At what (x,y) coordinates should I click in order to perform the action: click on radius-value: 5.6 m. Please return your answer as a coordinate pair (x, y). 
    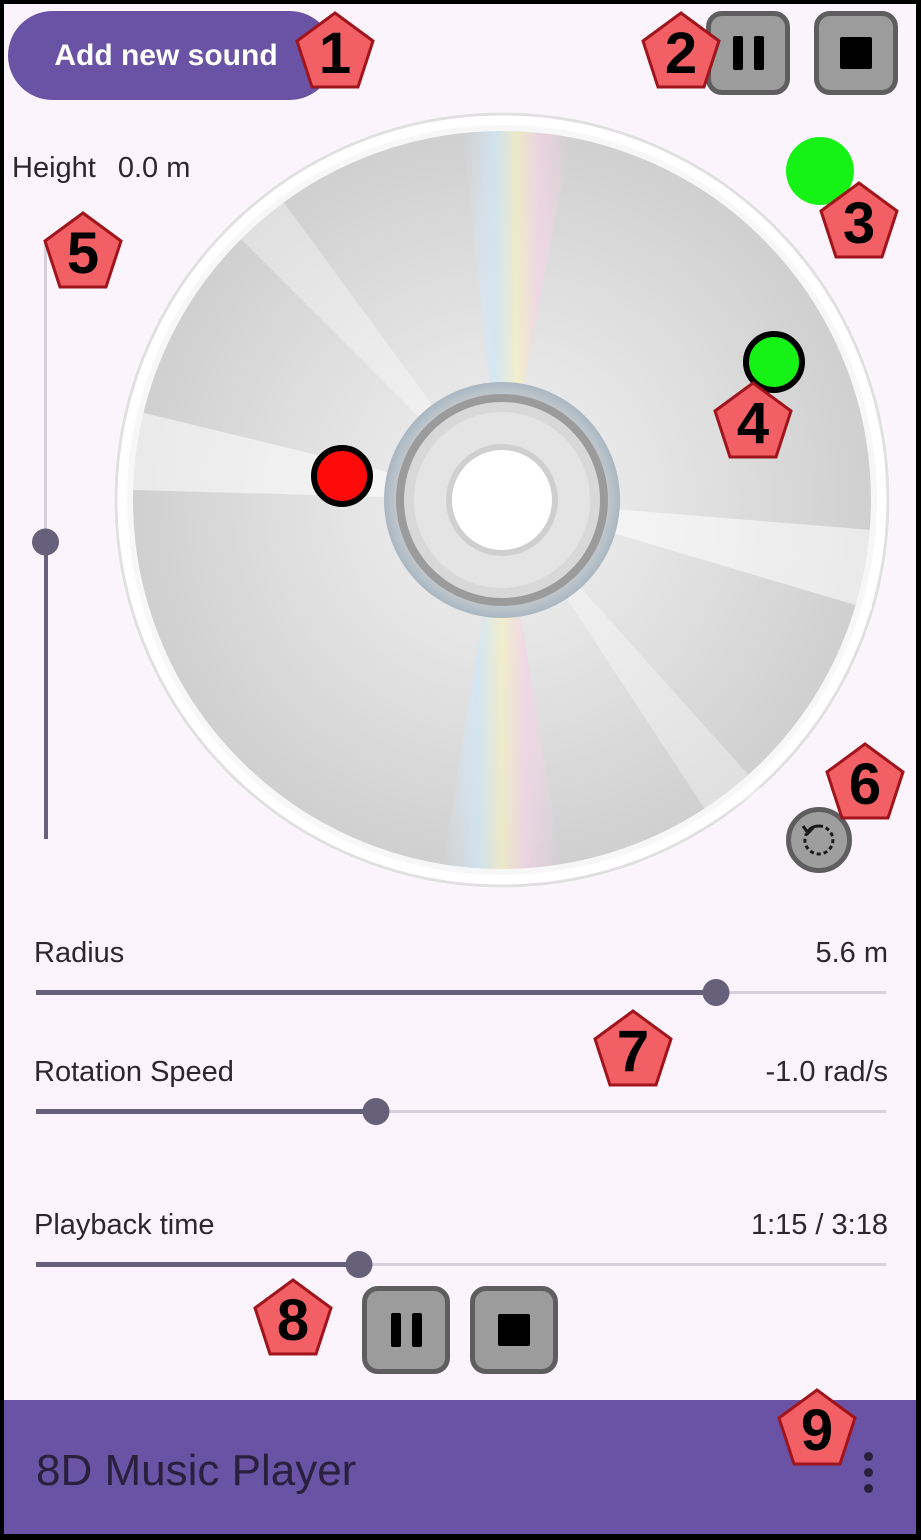
    Looking at the image, I should click on (851, 953).